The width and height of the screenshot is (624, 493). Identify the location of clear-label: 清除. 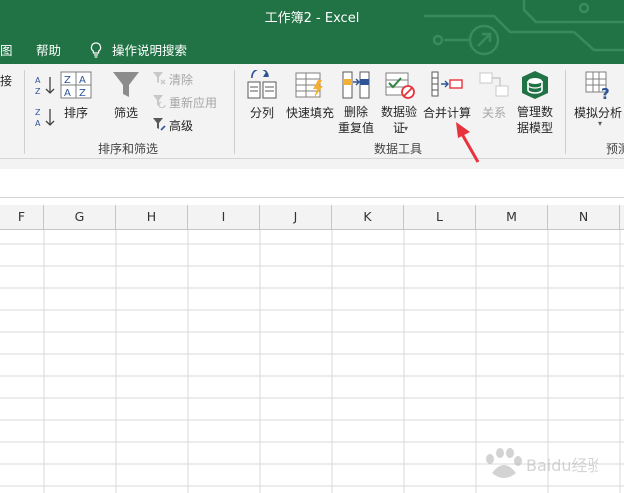
(181, 79).